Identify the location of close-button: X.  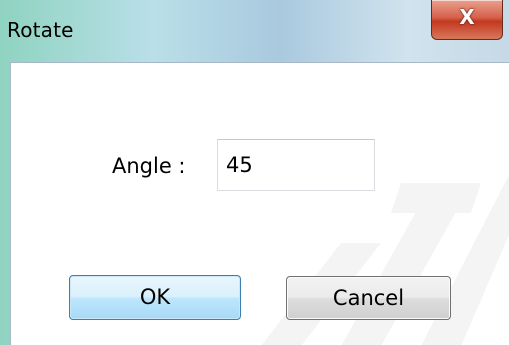
(467, 20).